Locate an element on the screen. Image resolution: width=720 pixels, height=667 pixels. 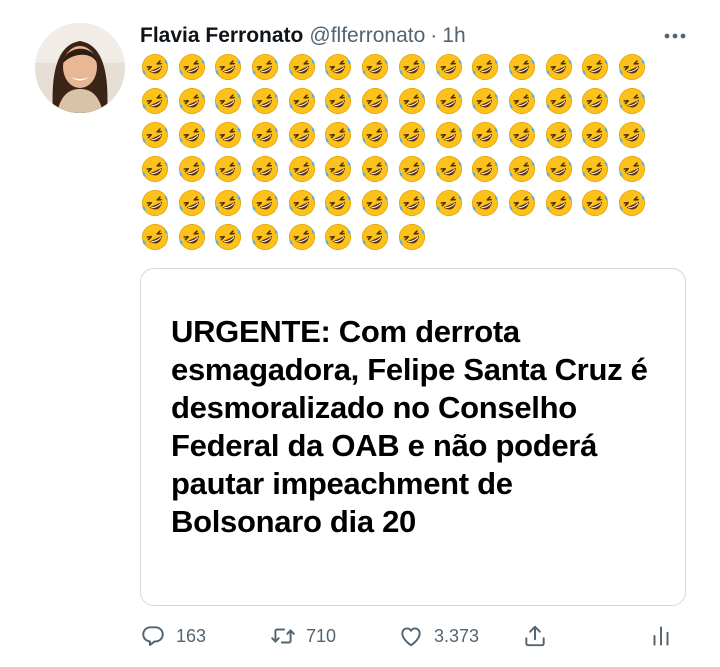
retweet-count: 710 is located at coordinates (321, 635).